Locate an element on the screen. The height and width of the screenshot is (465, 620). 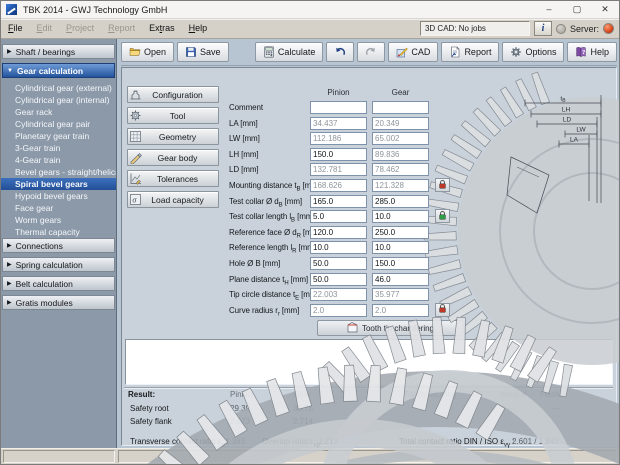
field-label-comment: Comment is located at coordinates (246, 107).